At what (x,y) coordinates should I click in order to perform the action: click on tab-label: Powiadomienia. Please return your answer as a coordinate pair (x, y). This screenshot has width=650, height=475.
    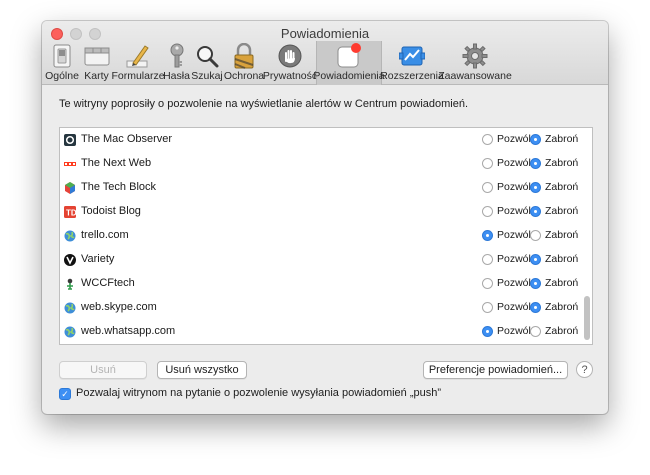
    Looking at the image, I should click on (349, 76).